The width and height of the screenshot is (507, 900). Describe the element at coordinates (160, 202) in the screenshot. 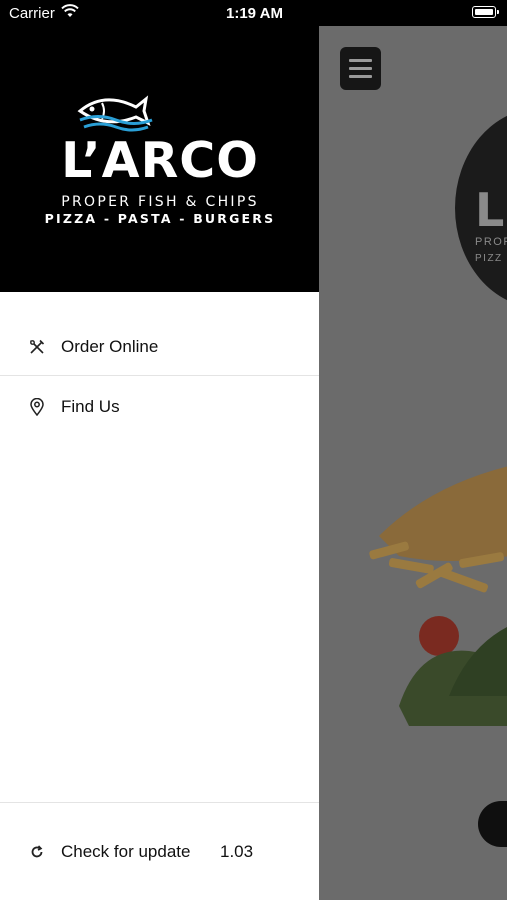

I see `brand-tagline-1: PROPER FISH & CHIPS` at that location.